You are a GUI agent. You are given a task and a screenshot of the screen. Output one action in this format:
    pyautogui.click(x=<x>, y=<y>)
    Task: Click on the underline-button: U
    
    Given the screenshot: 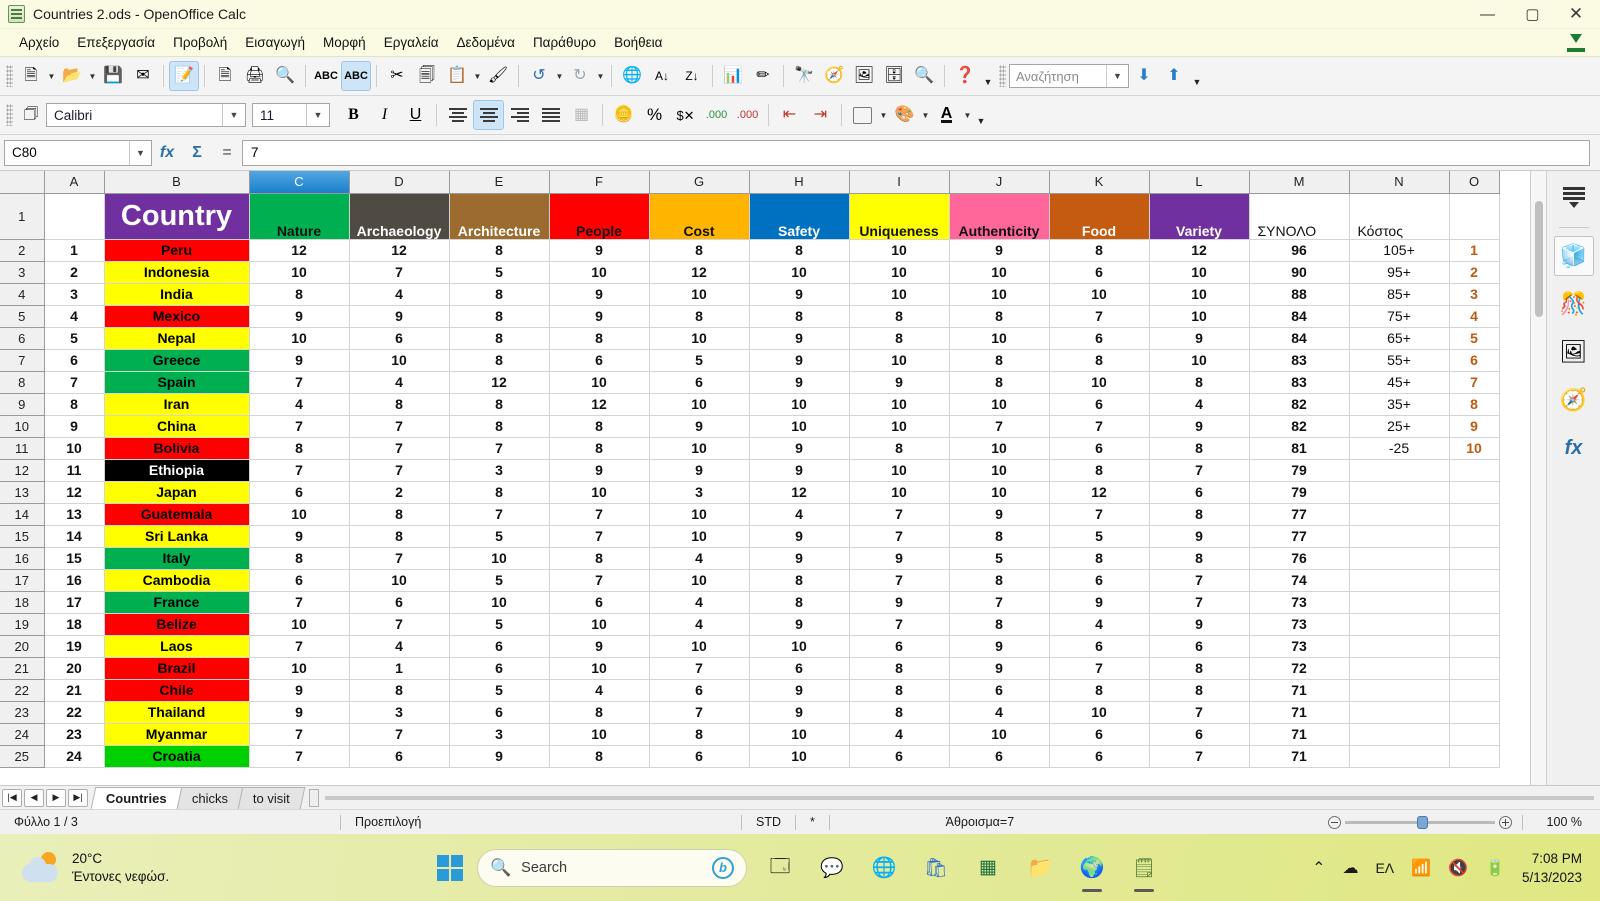 What is the action you would take?
    pyautogui.click(x=415, y=115)
    